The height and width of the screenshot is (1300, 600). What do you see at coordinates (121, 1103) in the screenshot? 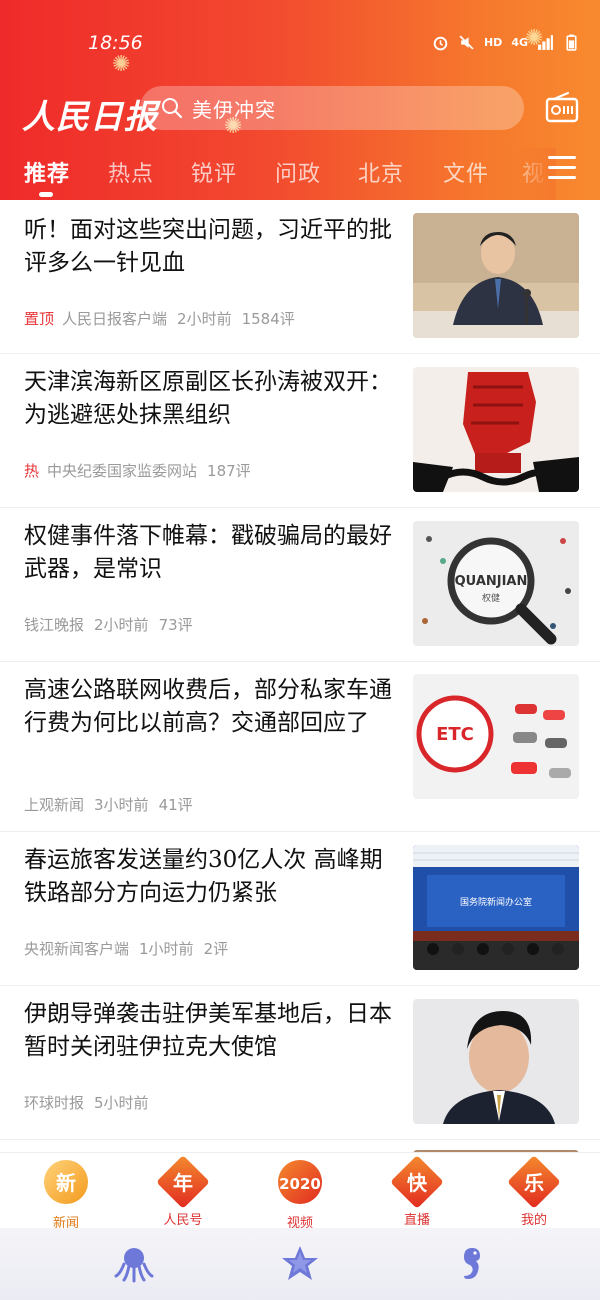
I see `news-time: 5小时前` at bounding box center [121, 1103].